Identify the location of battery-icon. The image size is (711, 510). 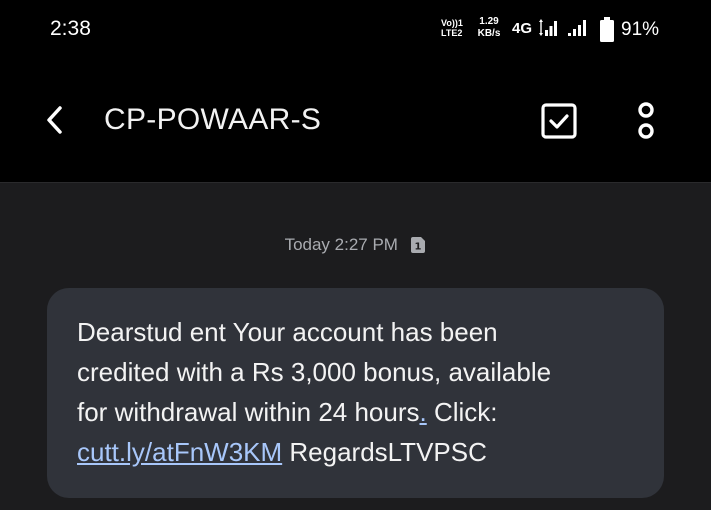
(607, 29).